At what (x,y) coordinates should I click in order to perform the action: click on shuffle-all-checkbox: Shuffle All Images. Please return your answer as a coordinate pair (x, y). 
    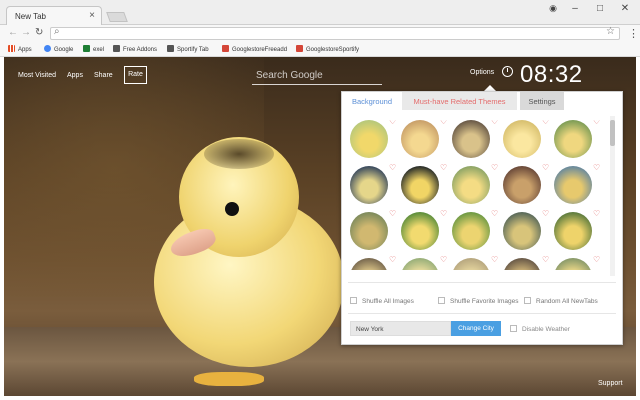
    Looking at the image, I should click on (382, 301).